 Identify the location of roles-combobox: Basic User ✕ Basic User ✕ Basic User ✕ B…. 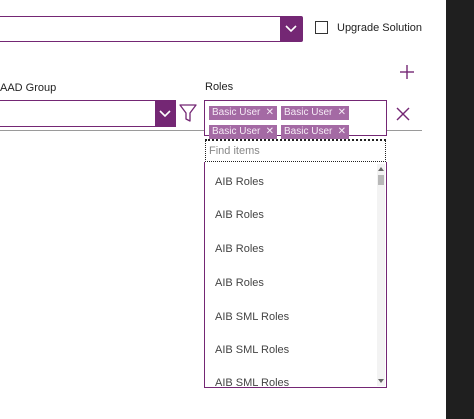
(295, 119).